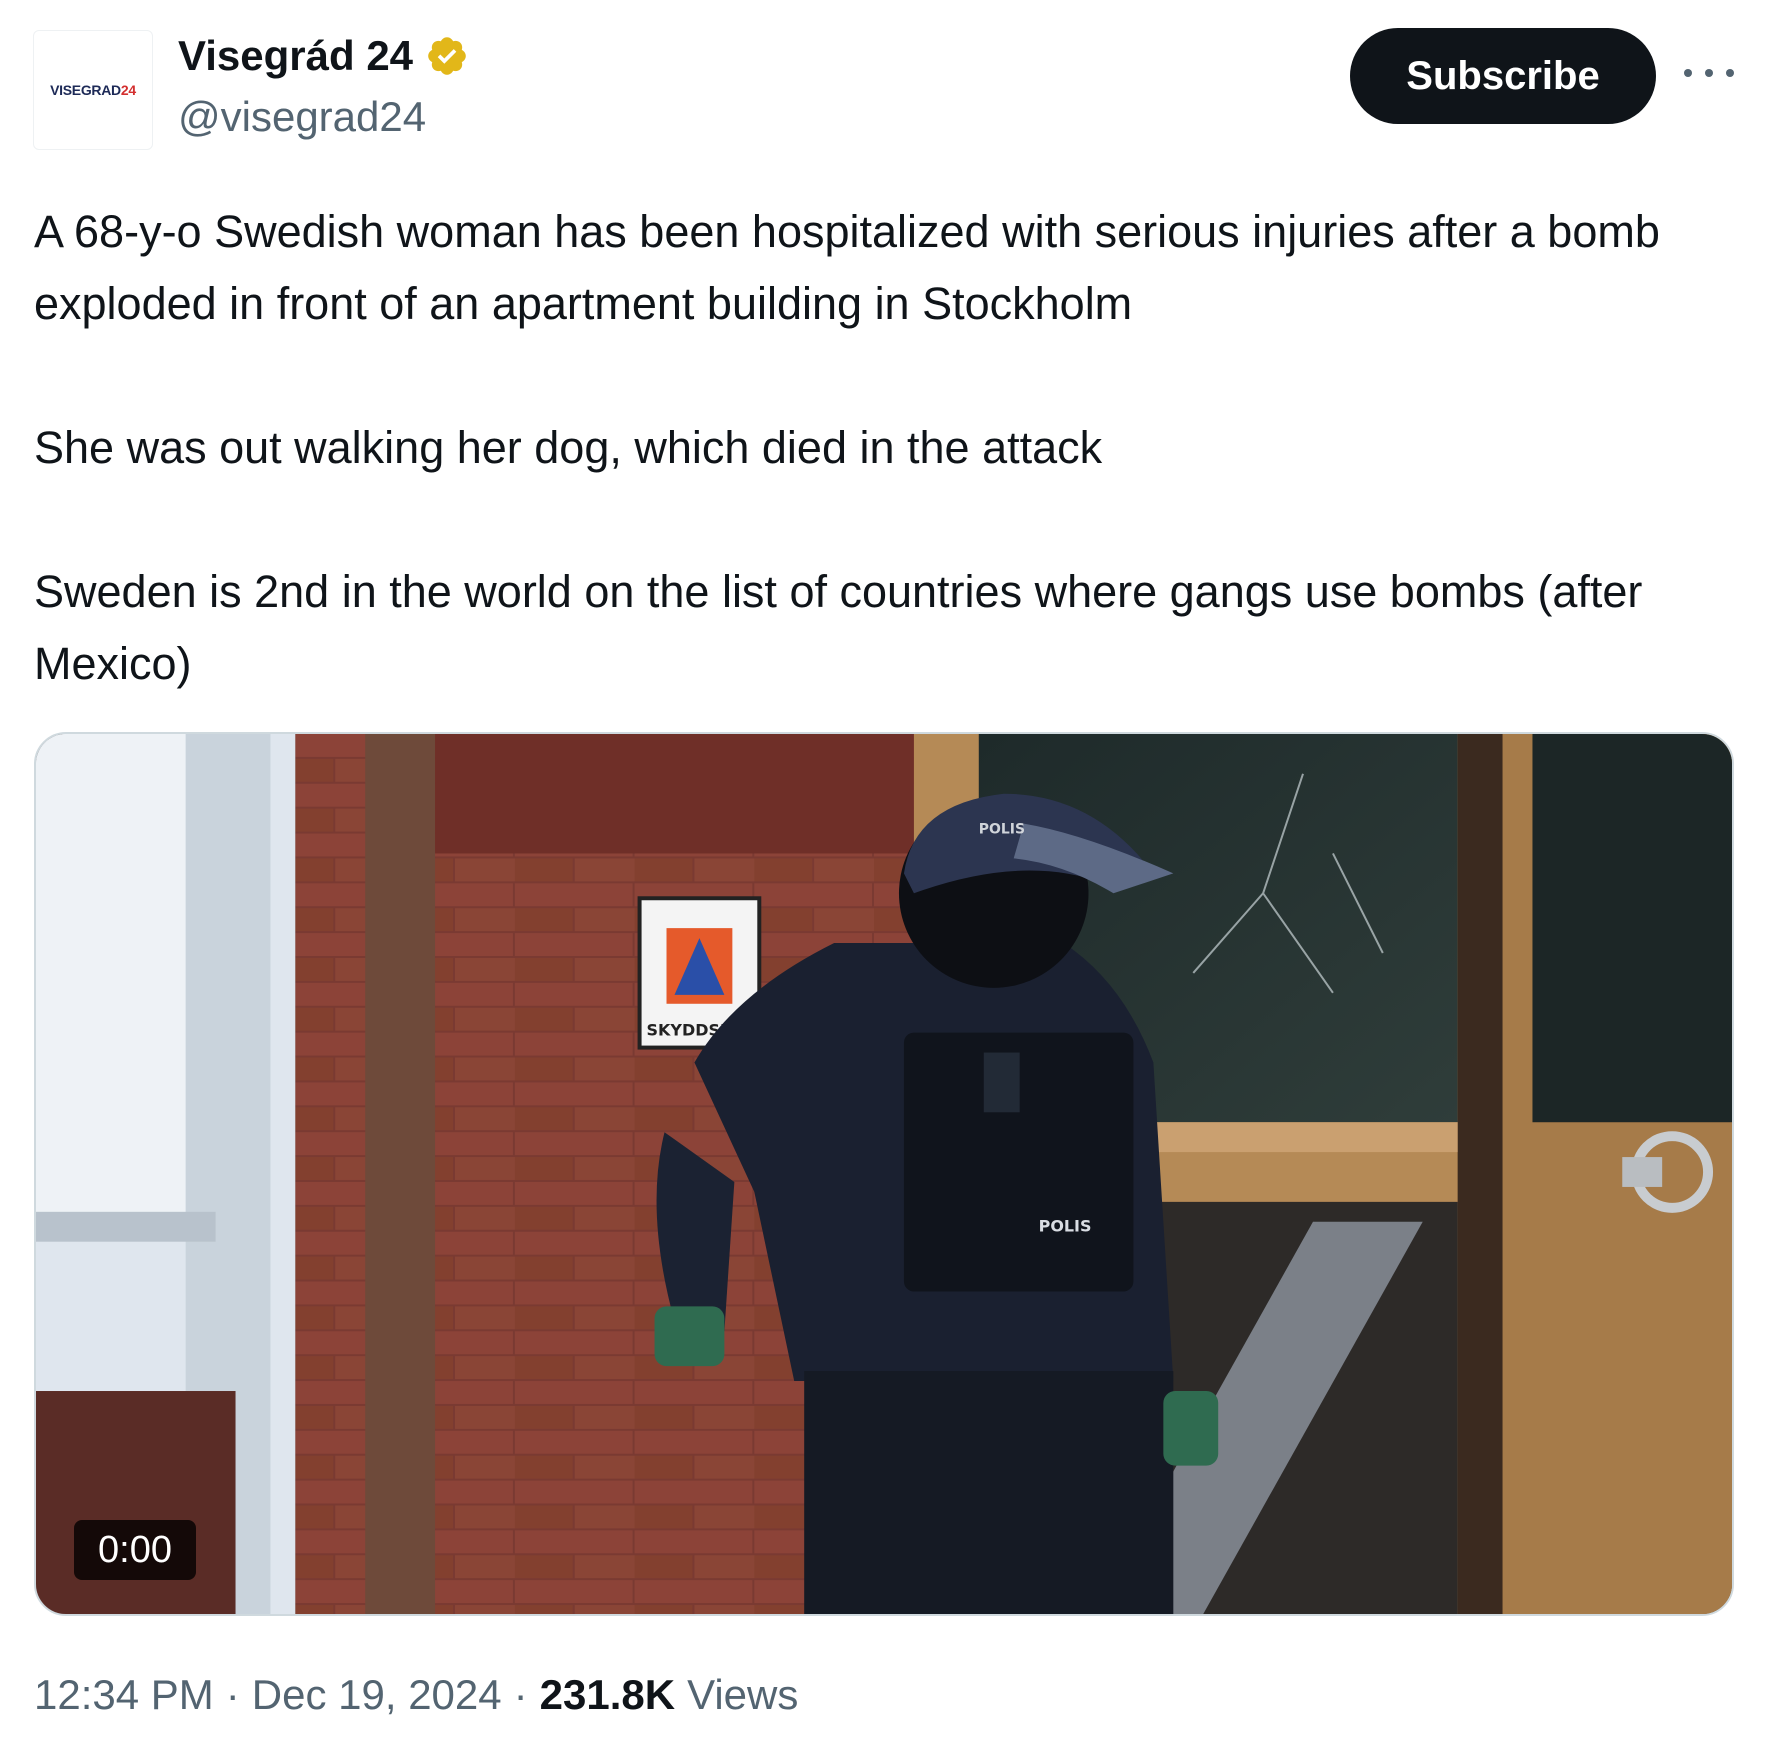 The image size is (1767, 1751). What do you see at coordinates (377, 1695) in the screenshot?
I see `tweet-date: Dec 19, 2024` at bounding box center [377, 1695].